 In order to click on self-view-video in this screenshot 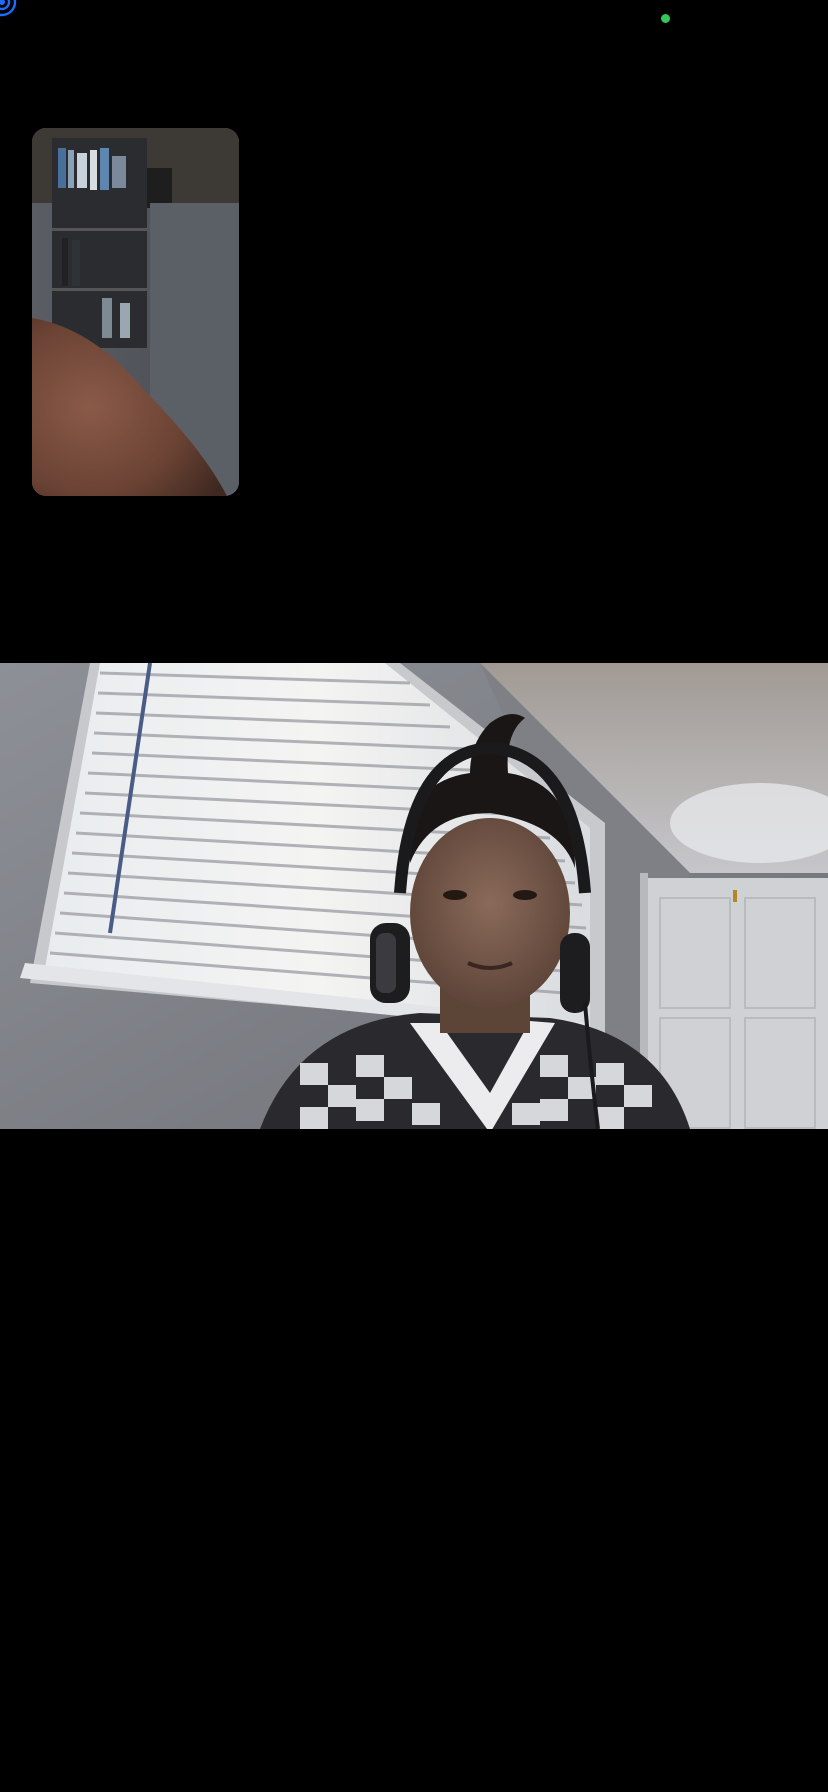, I will do `click(135, 312)`.